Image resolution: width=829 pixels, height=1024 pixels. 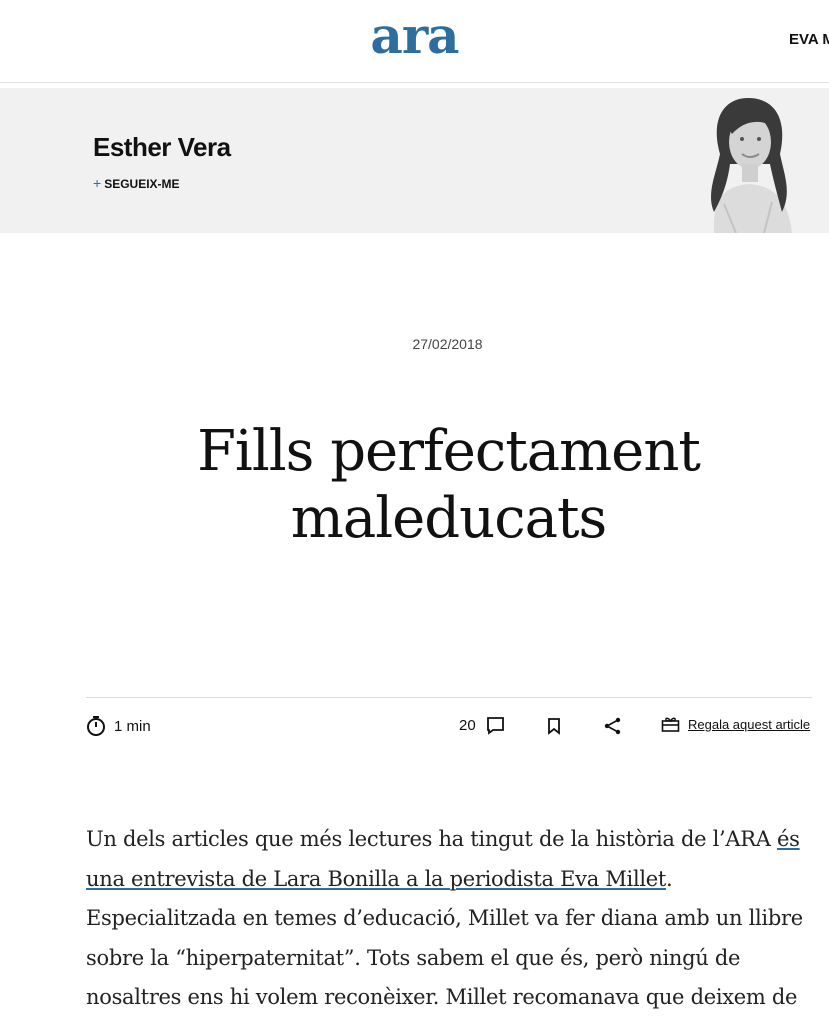 I want to click on gift-label: Regala aquest article, so click(x=749, y=724).